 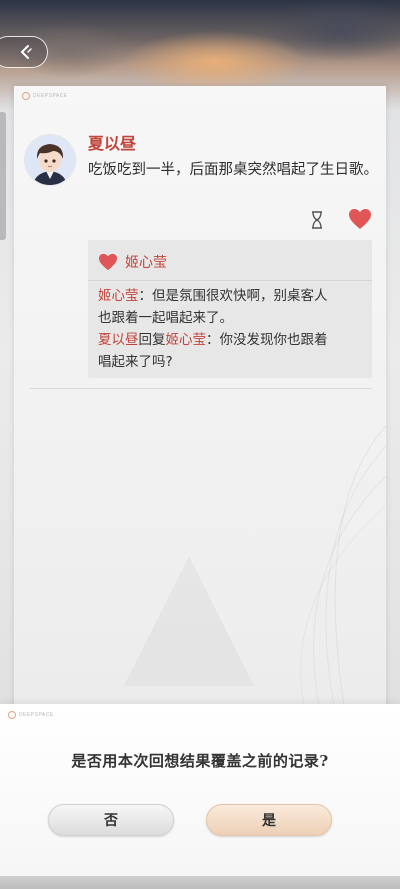 I want to click on liker-name: 姬心莹, so click(x=146, y=262).